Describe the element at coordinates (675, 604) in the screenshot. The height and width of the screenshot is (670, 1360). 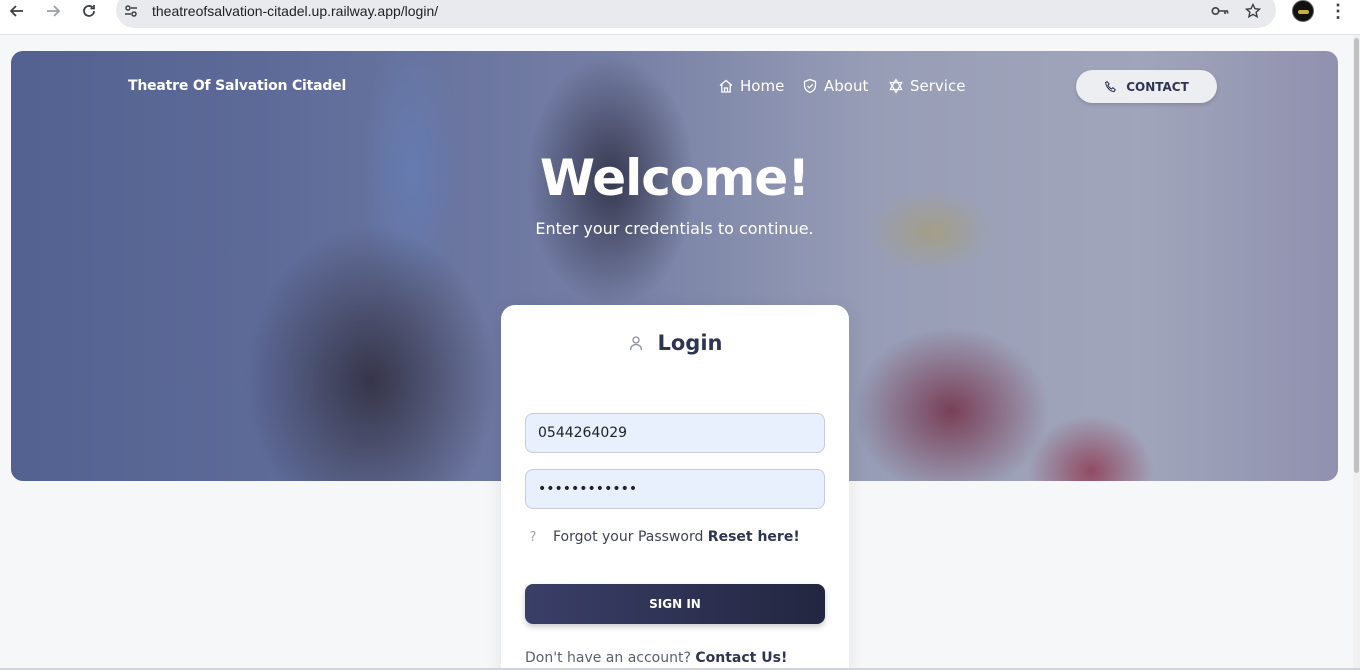
I see `sign-in-button: SIGN IN` at that location.